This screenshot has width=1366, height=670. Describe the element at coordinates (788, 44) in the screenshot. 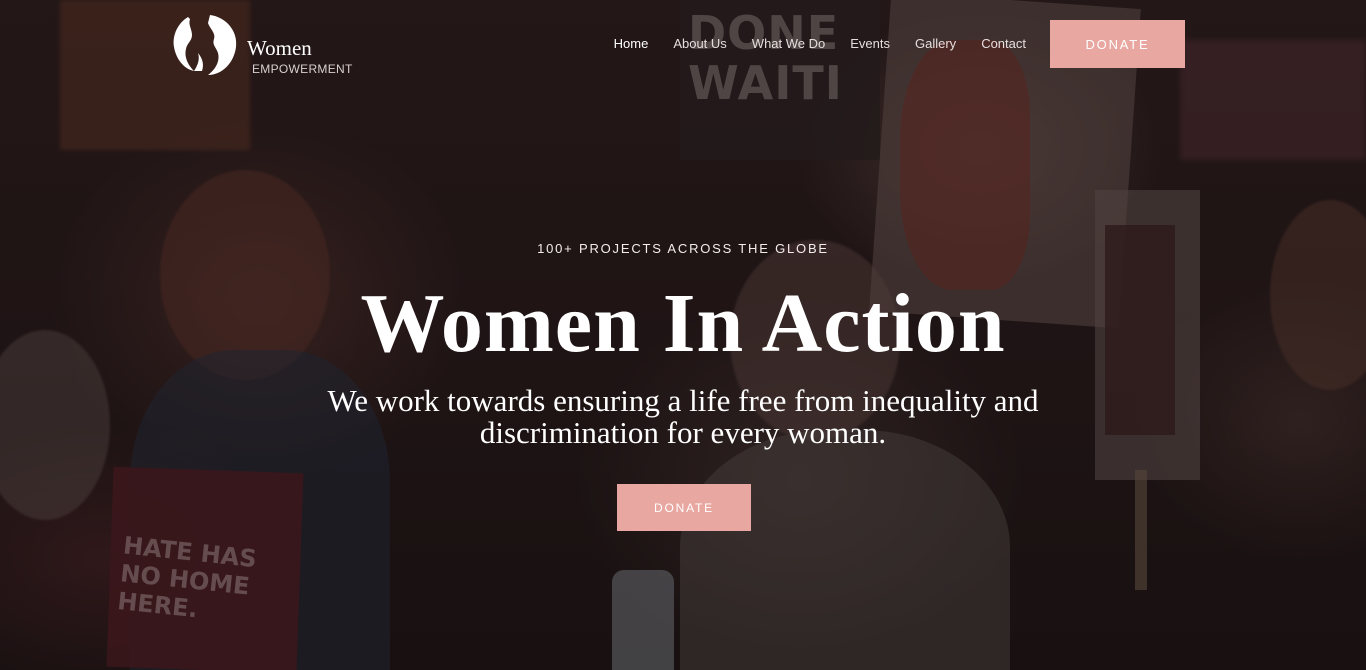

I see `nav-item-what-we-do: What We Do` at that location.